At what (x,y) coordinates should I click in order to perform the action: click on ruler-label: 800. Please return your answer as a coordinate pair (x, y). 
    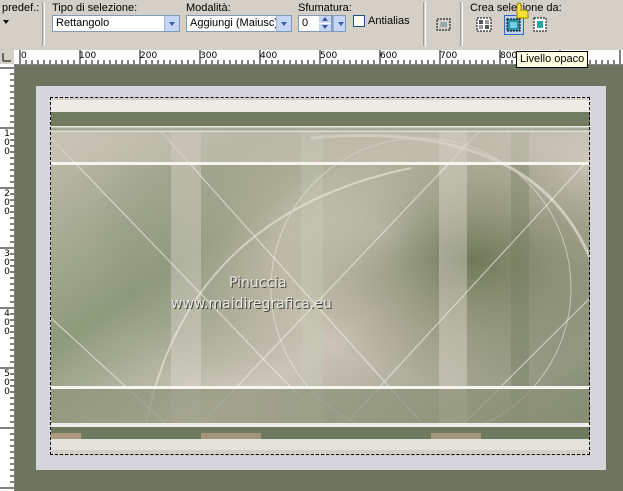
    Looking at the image, I should click on (509, 56).